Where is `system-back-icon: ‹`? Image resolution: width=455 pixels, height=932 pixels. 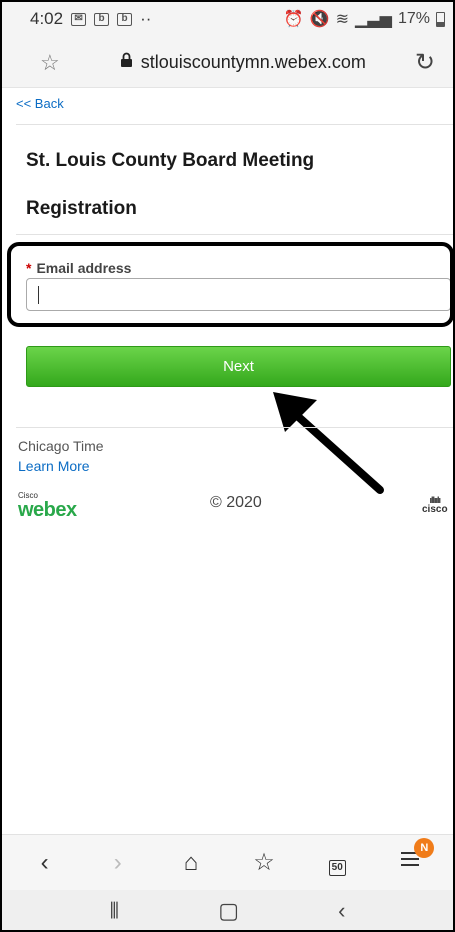 system-back-icon: ‹ is located at coordinates (341, 911).